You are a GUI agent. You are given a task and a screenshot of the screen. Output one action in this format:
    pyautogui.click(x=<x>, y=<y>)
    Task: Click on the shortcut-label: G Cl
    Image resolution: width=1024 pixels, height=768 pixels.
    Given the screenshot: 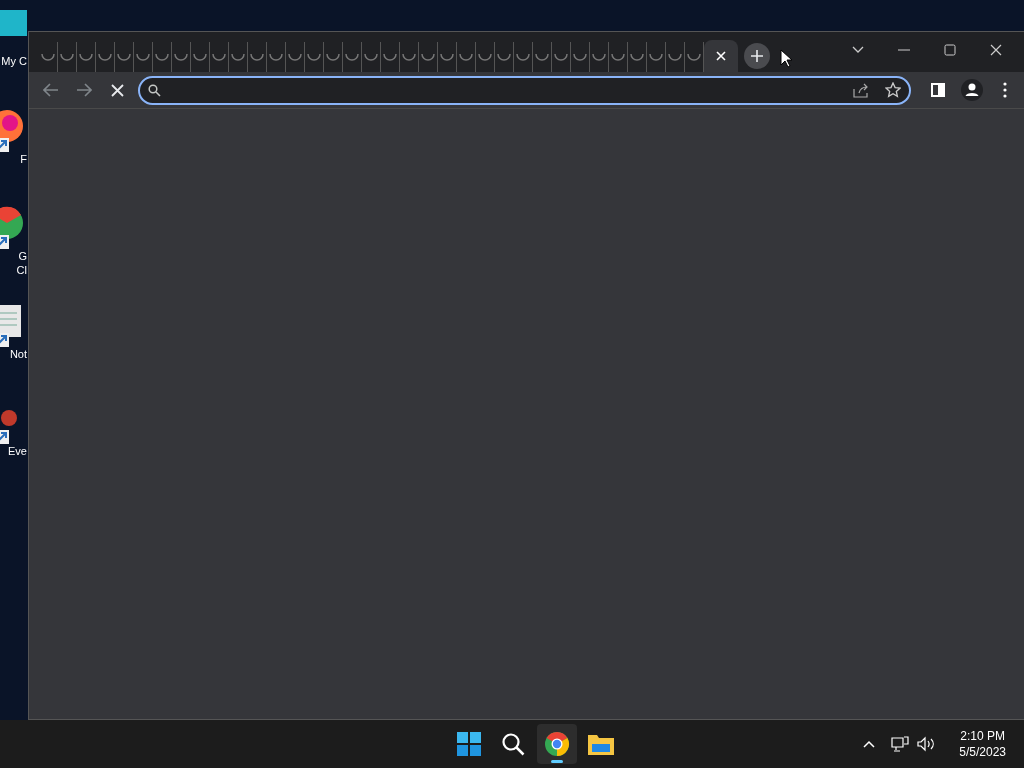 What is the action you would take?
    pyautogui.click(x=20, y=263)
    